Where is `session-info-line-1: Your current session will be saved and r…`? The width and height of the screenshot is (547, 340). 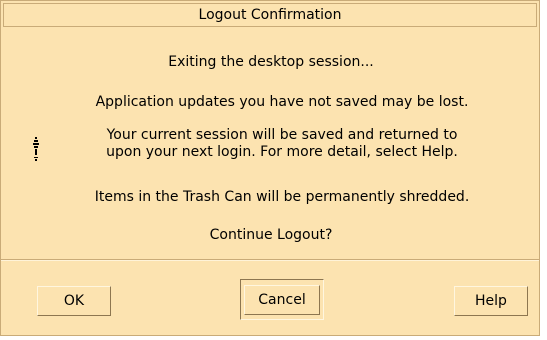
session-info-line-1: Your current session will be saved and r… is located at coordinates (282, 135).